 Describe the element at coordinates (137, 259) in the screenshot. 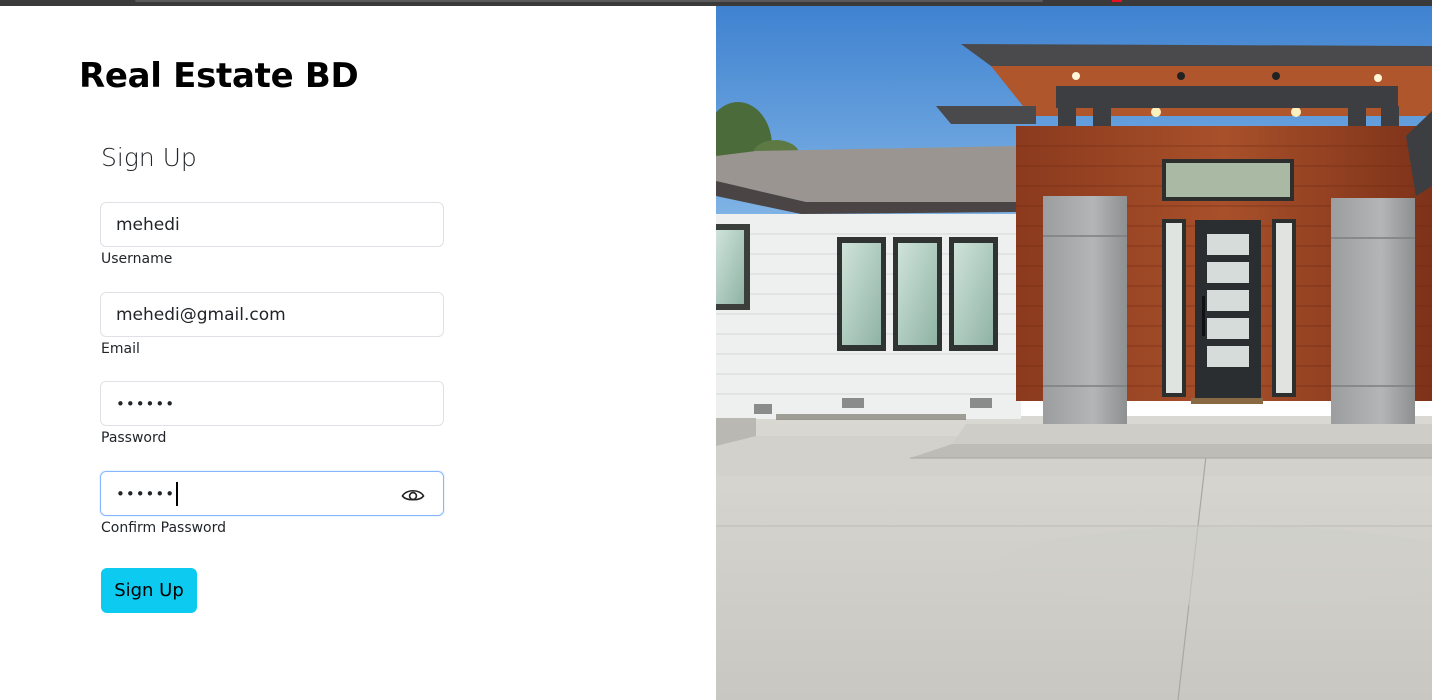

I see `username-label: Username` at that location.